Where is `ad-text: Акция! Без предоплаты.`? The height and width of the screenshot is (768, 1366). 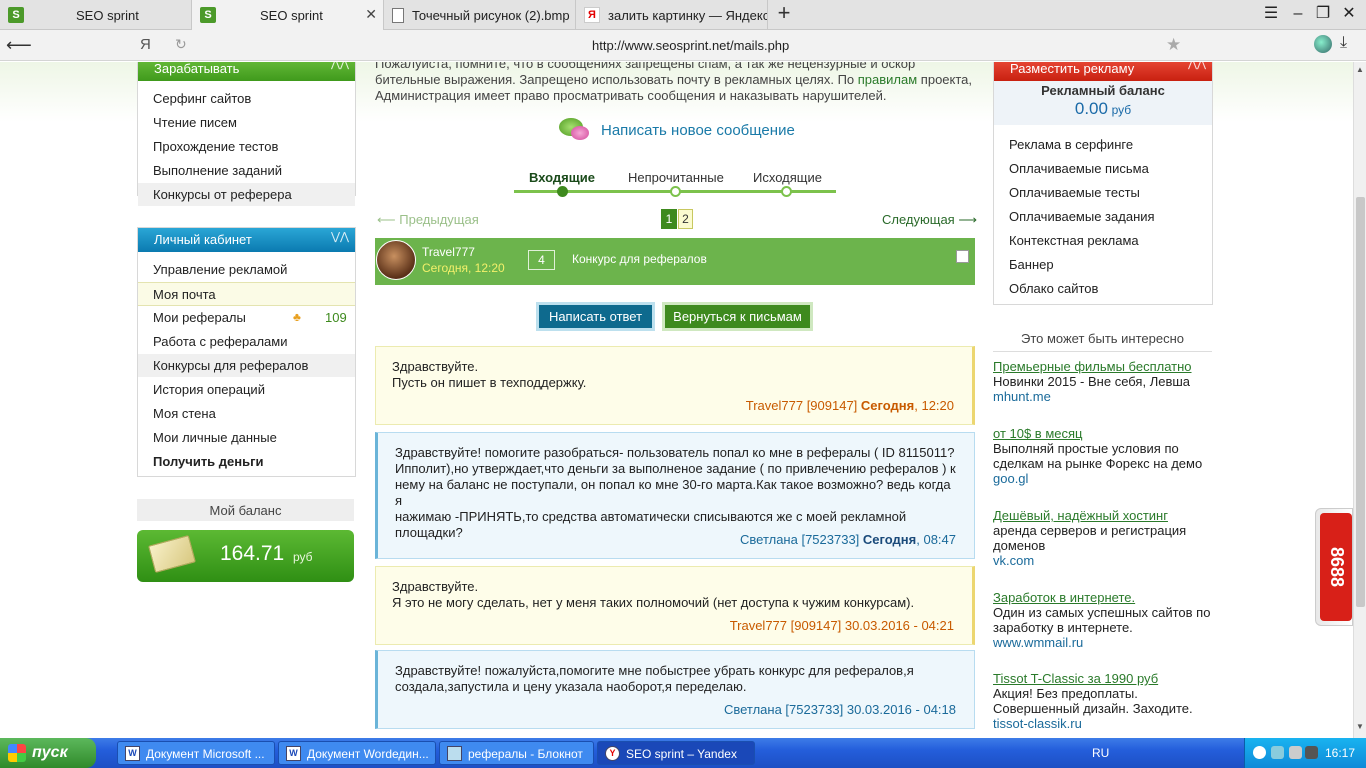 ad-text: Акция! Без предоплаты. is located at coordinates (1065, 693).